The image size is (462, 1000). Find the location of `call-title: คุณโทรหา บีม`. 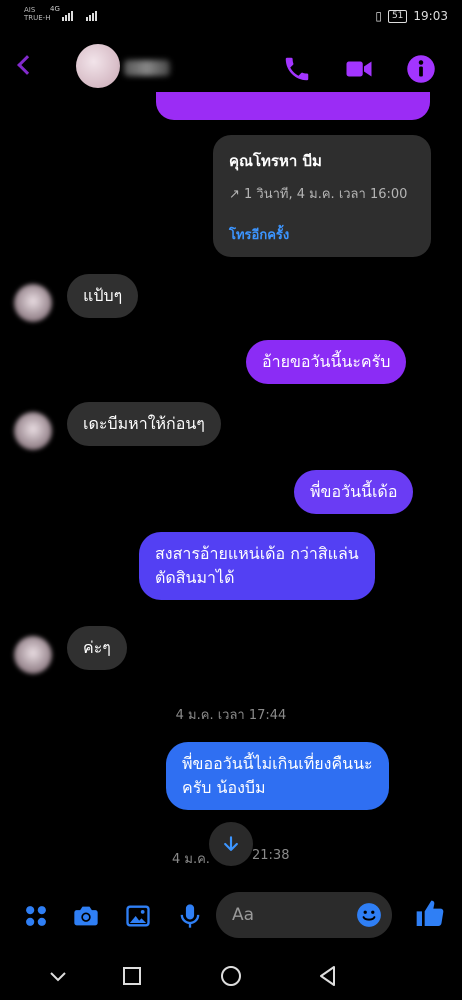

call-title: คุณโทรหา บีม is located at coordinates (275, 161).